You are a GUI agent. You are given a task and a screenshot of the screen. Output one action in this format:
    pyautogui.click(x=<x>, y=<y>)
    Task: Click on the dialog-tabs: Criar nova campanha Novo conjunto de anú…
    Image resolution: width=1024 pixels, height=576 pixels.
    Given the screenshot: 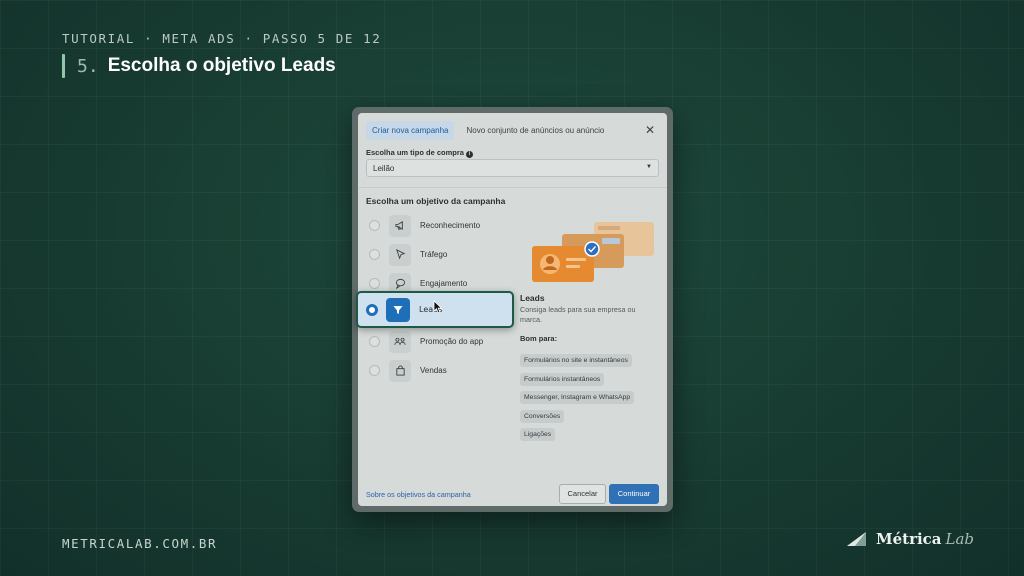 What is the action you would take?
    pyautogui.click(x=488, y=130)
    